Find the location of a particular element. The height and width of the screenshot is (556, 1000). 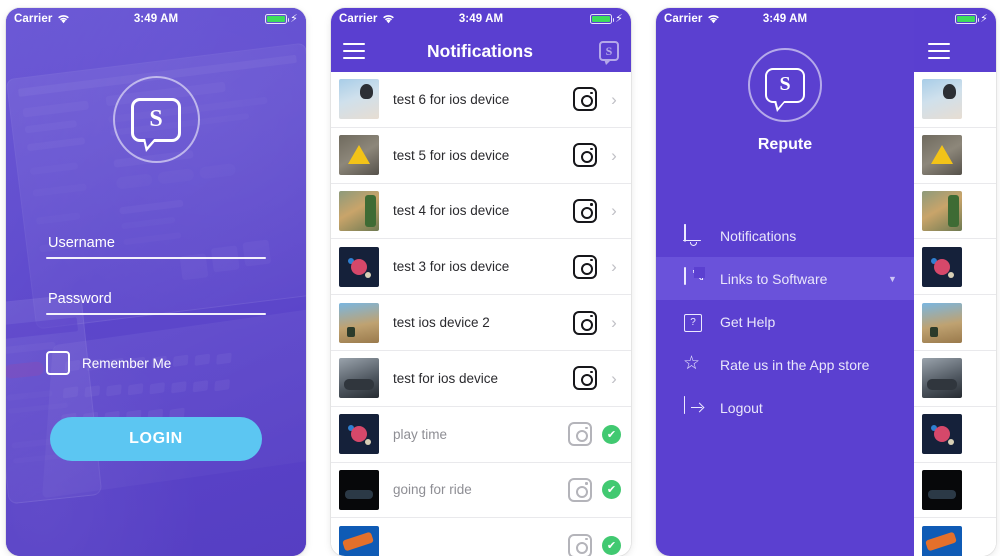

drawer-item-rate-us-in-the-app-store: ☆ Rate us in the App store is located at coordinates (785, 364).